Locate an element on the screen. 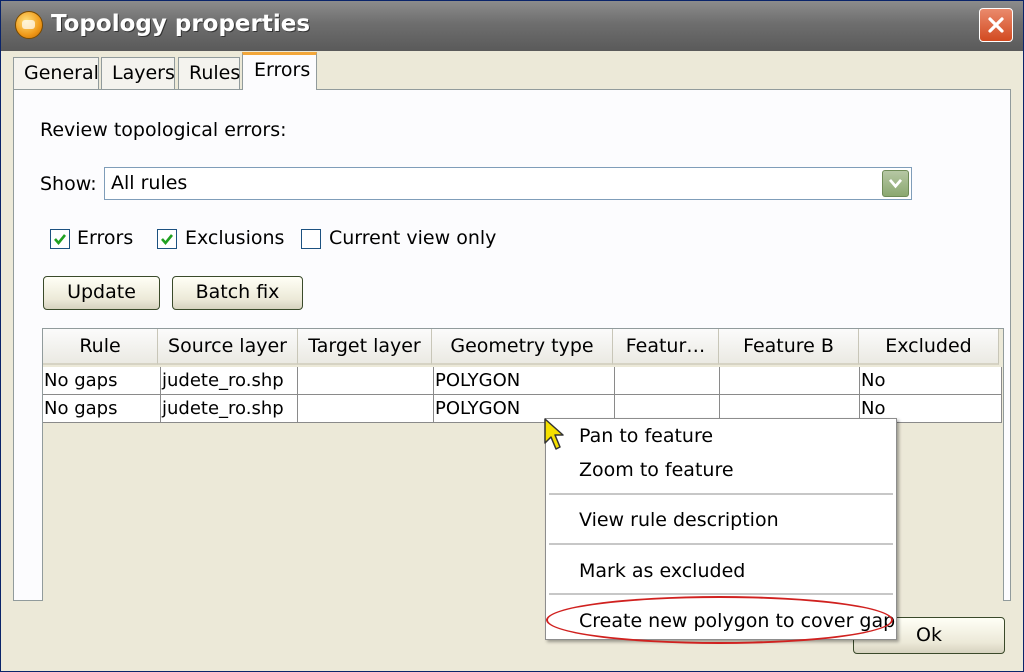 This screenshot has width=1024, height=672. close-button is located at coordinates (996, 25).